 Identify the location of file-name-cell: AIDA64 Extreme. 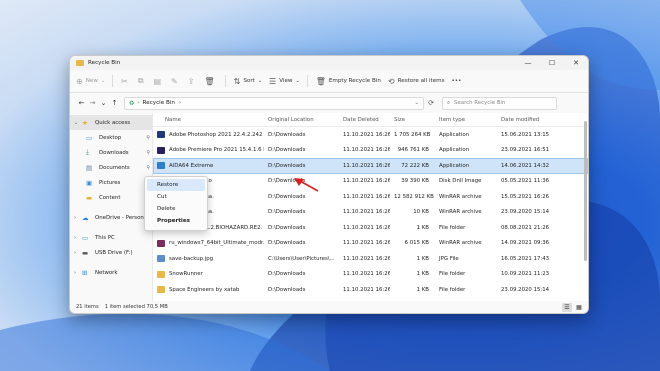
(208, 166).